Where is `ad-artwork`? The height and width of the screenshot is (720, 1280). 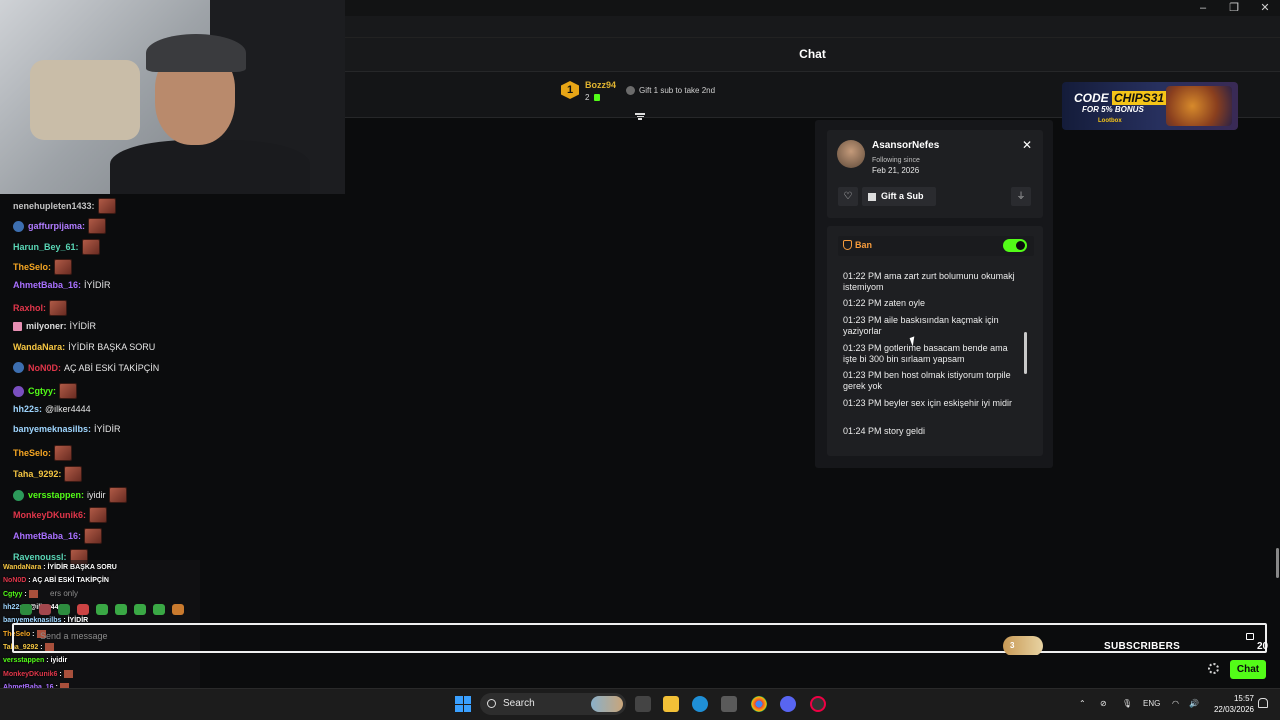
ad-artwork is located at coordinates (1199, 106).